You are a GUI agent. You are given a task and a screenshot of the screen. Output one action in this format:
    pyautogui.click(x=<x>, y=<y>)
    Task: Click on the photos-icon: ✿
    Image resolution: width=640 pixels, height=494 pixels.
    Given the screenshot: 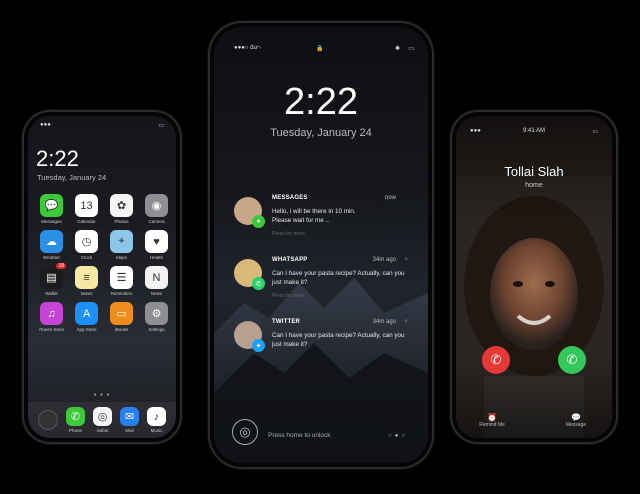 What is the action you would take?
    pyautogui.click(x=121, y=205)
    